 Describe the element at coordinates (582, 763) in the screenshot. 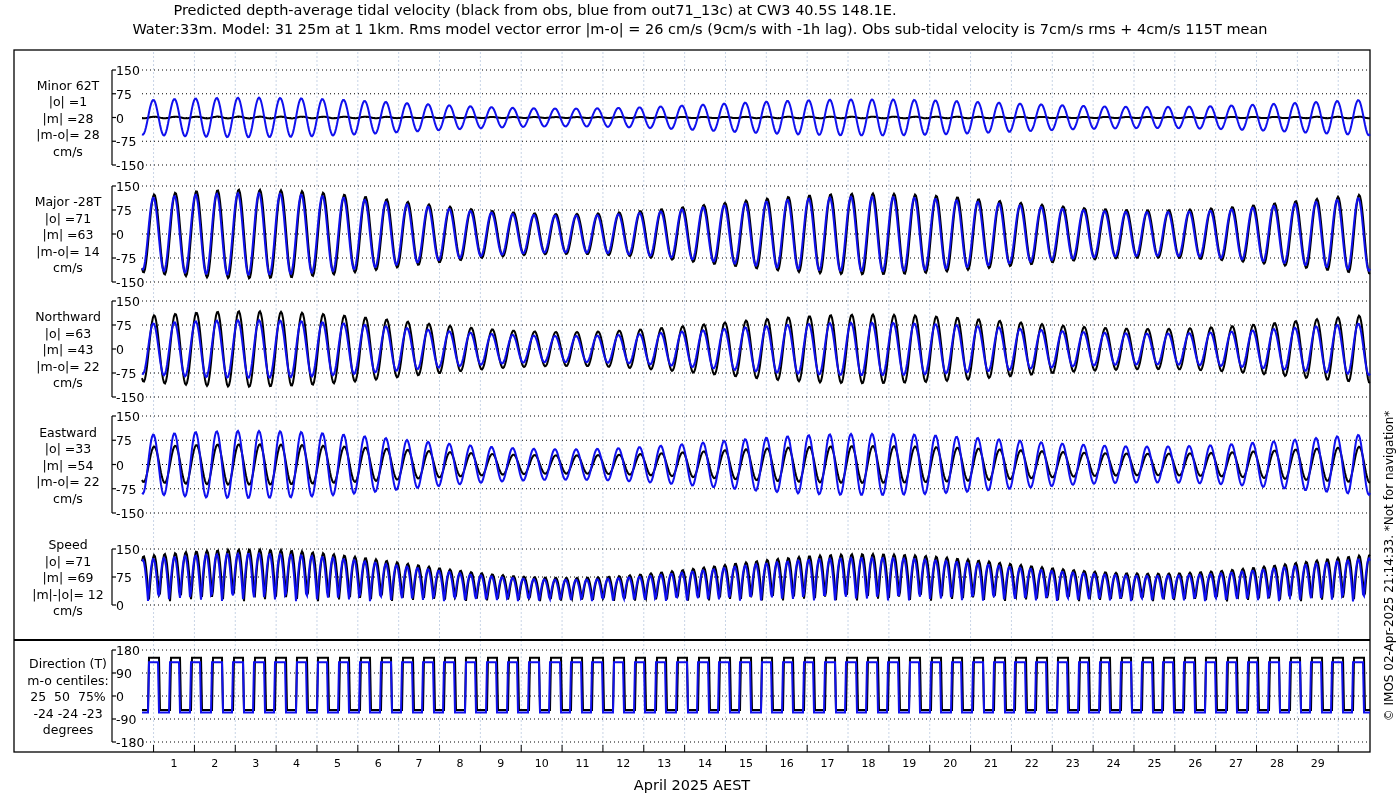

I see `x-tick-label: 11` at that location.